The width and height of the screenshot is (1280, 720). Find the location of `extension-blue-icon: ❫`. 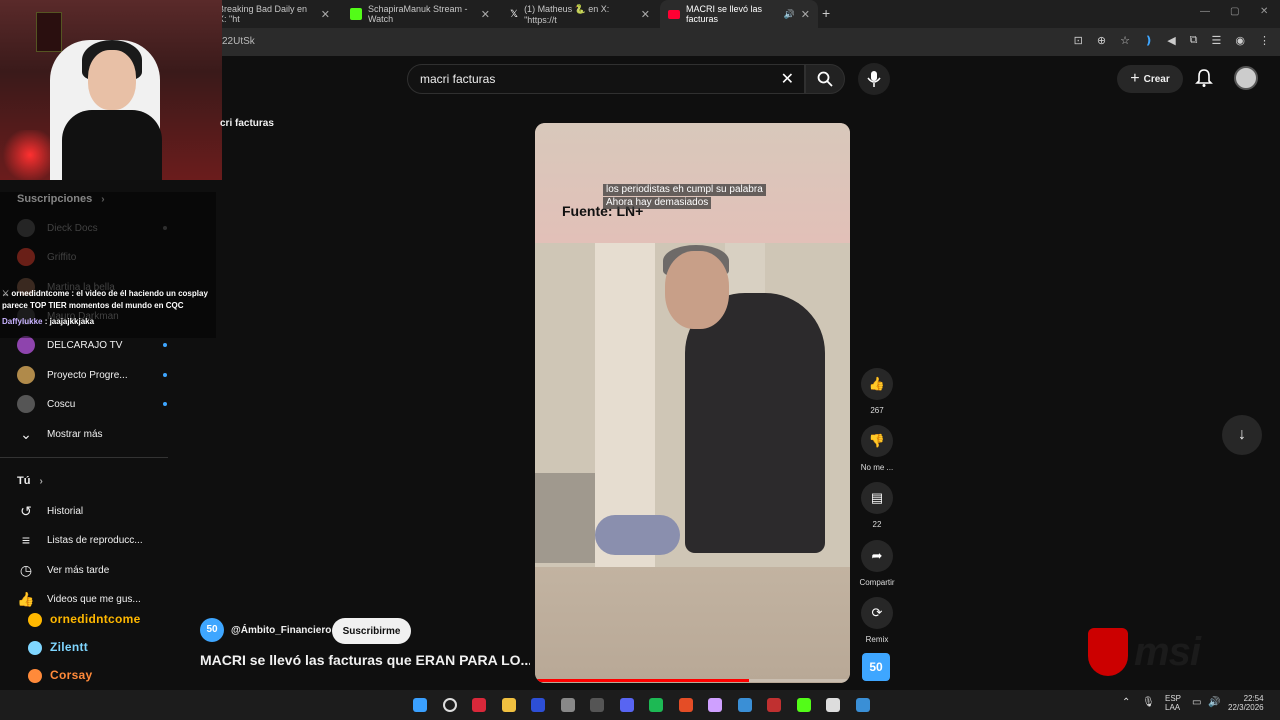

extension-blue-icon: ❫ is located at coordinates (1148, 40).